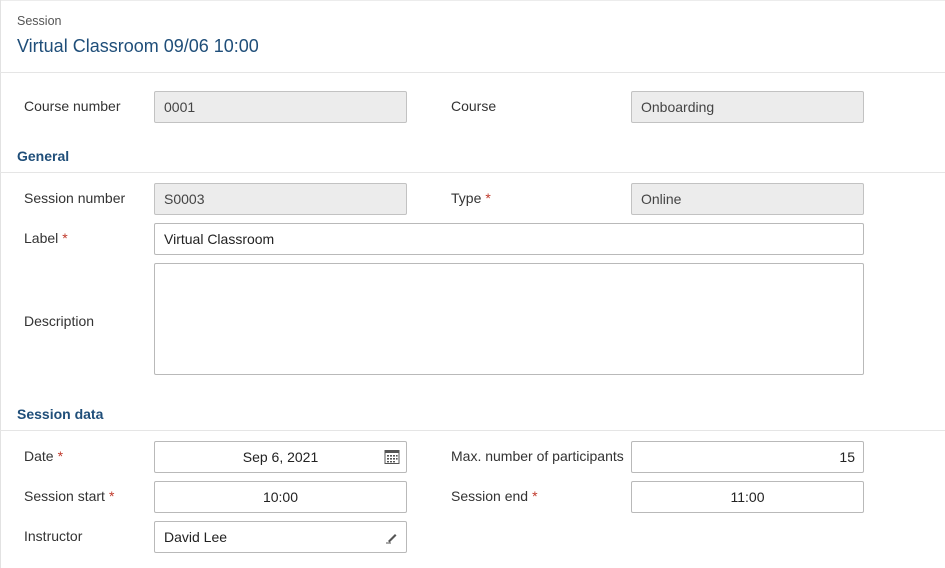  I want to click on session-end-label: Session end *, so click(494, 496).